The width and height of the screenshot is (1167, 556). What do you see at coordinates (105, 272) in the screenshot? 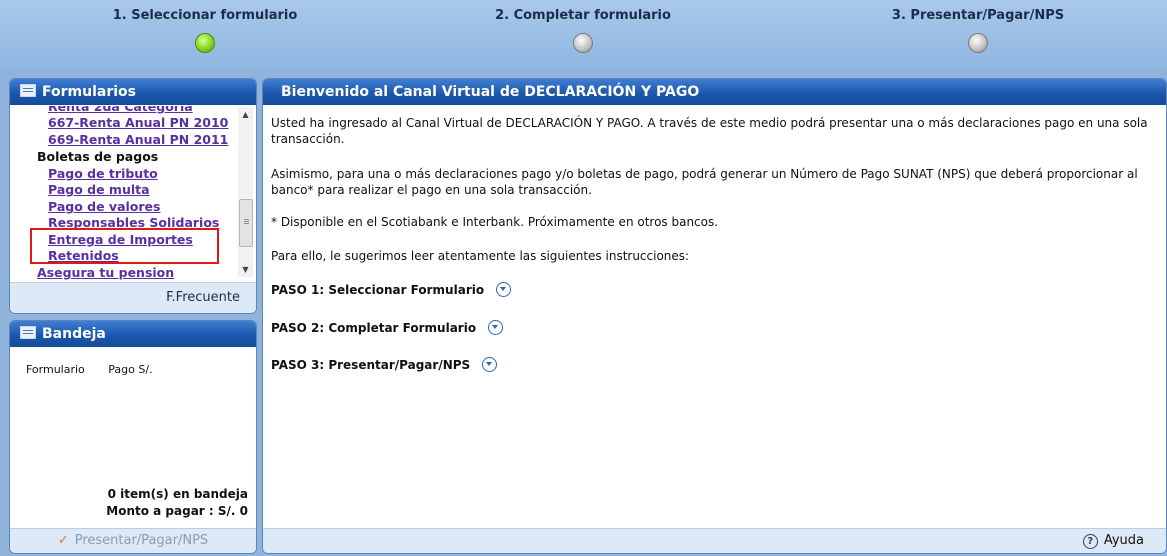
I see `list-item-asegura-tu-pension: Asegura tu pension` at bounding box center [105, 272].